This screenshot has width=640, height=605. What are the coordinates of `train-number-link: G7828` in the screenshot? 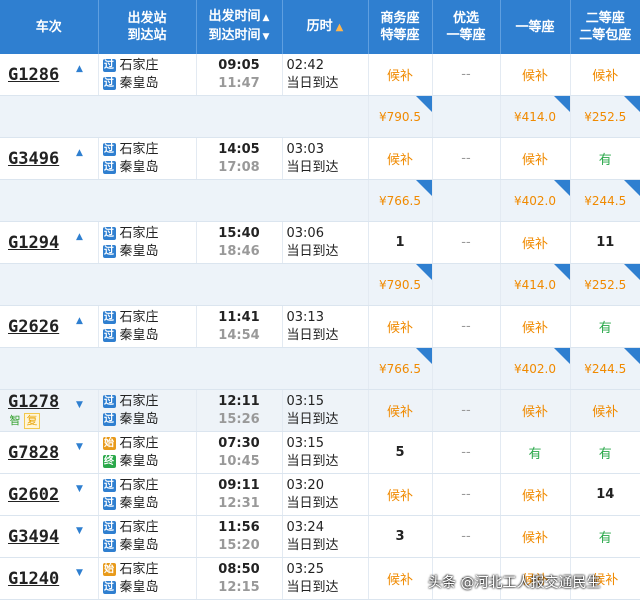 It's located at (33, 453).